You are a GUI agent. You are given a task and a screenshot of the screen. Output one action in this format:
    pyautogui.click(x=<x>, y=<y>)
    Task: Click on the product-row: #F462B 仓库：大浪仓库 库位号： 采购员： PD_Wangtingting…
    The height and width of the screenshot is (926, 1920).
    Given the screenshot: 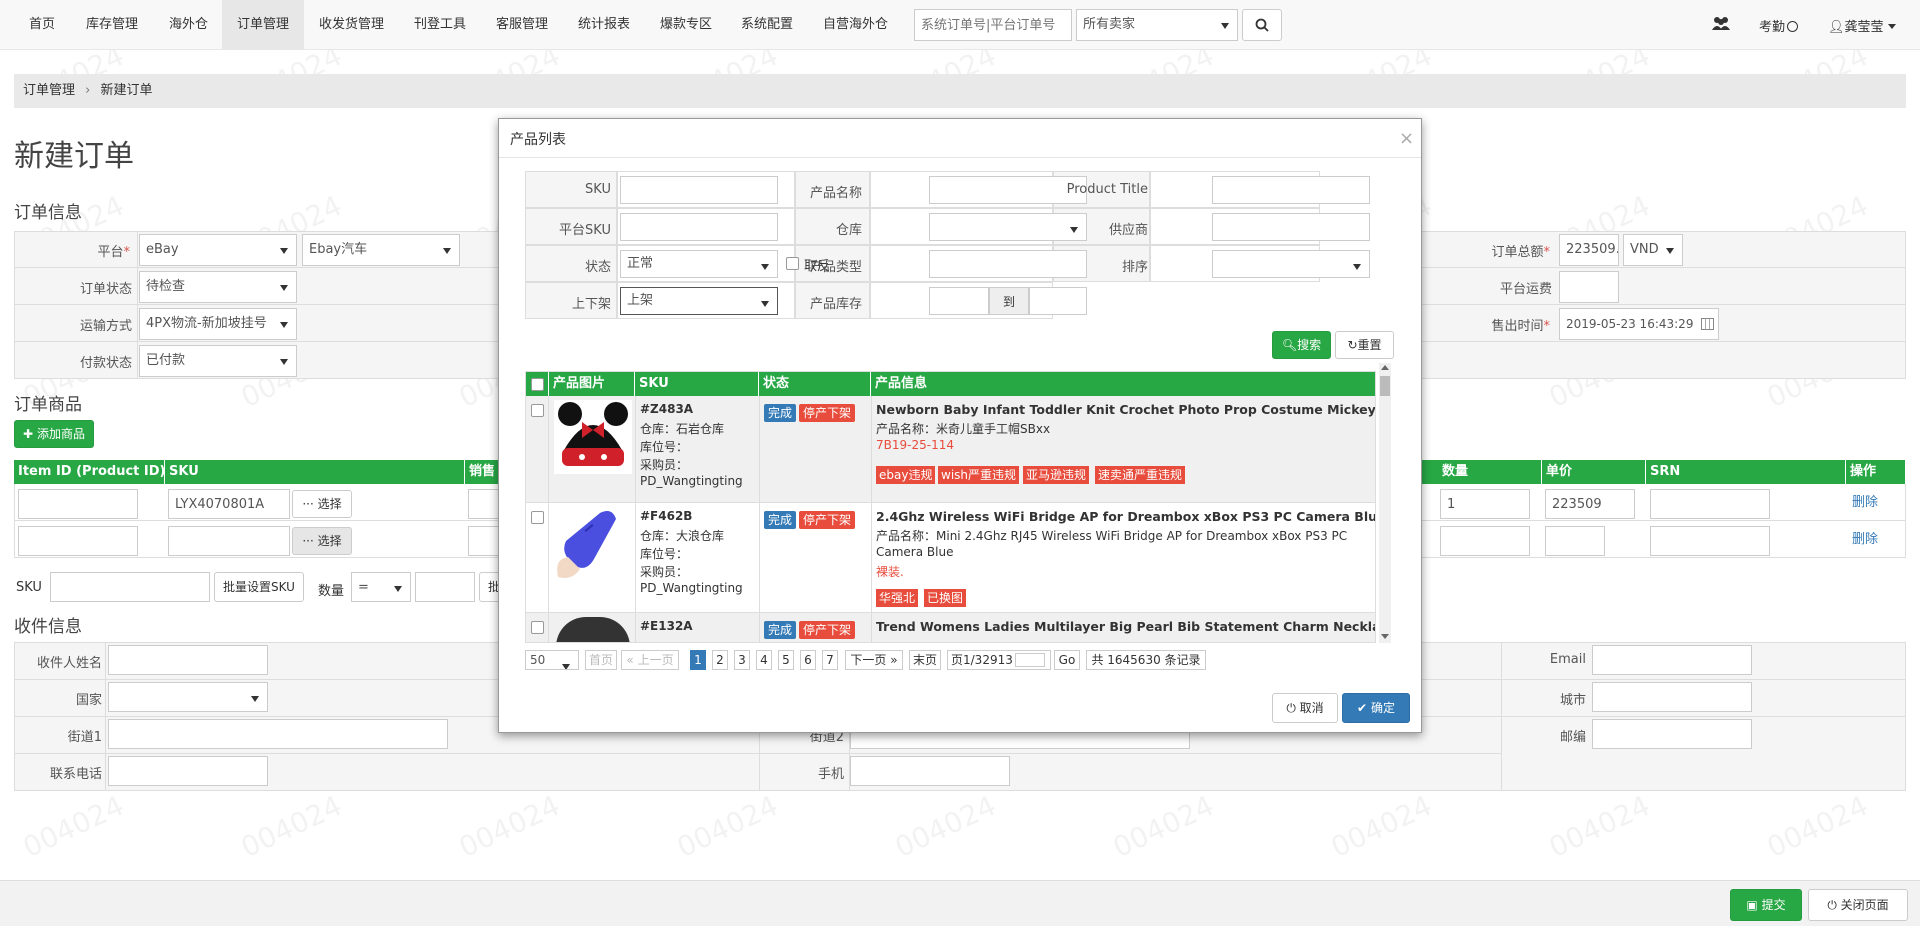 What is the action you would take?
    pyautogui.click(x=950, y=558)
    